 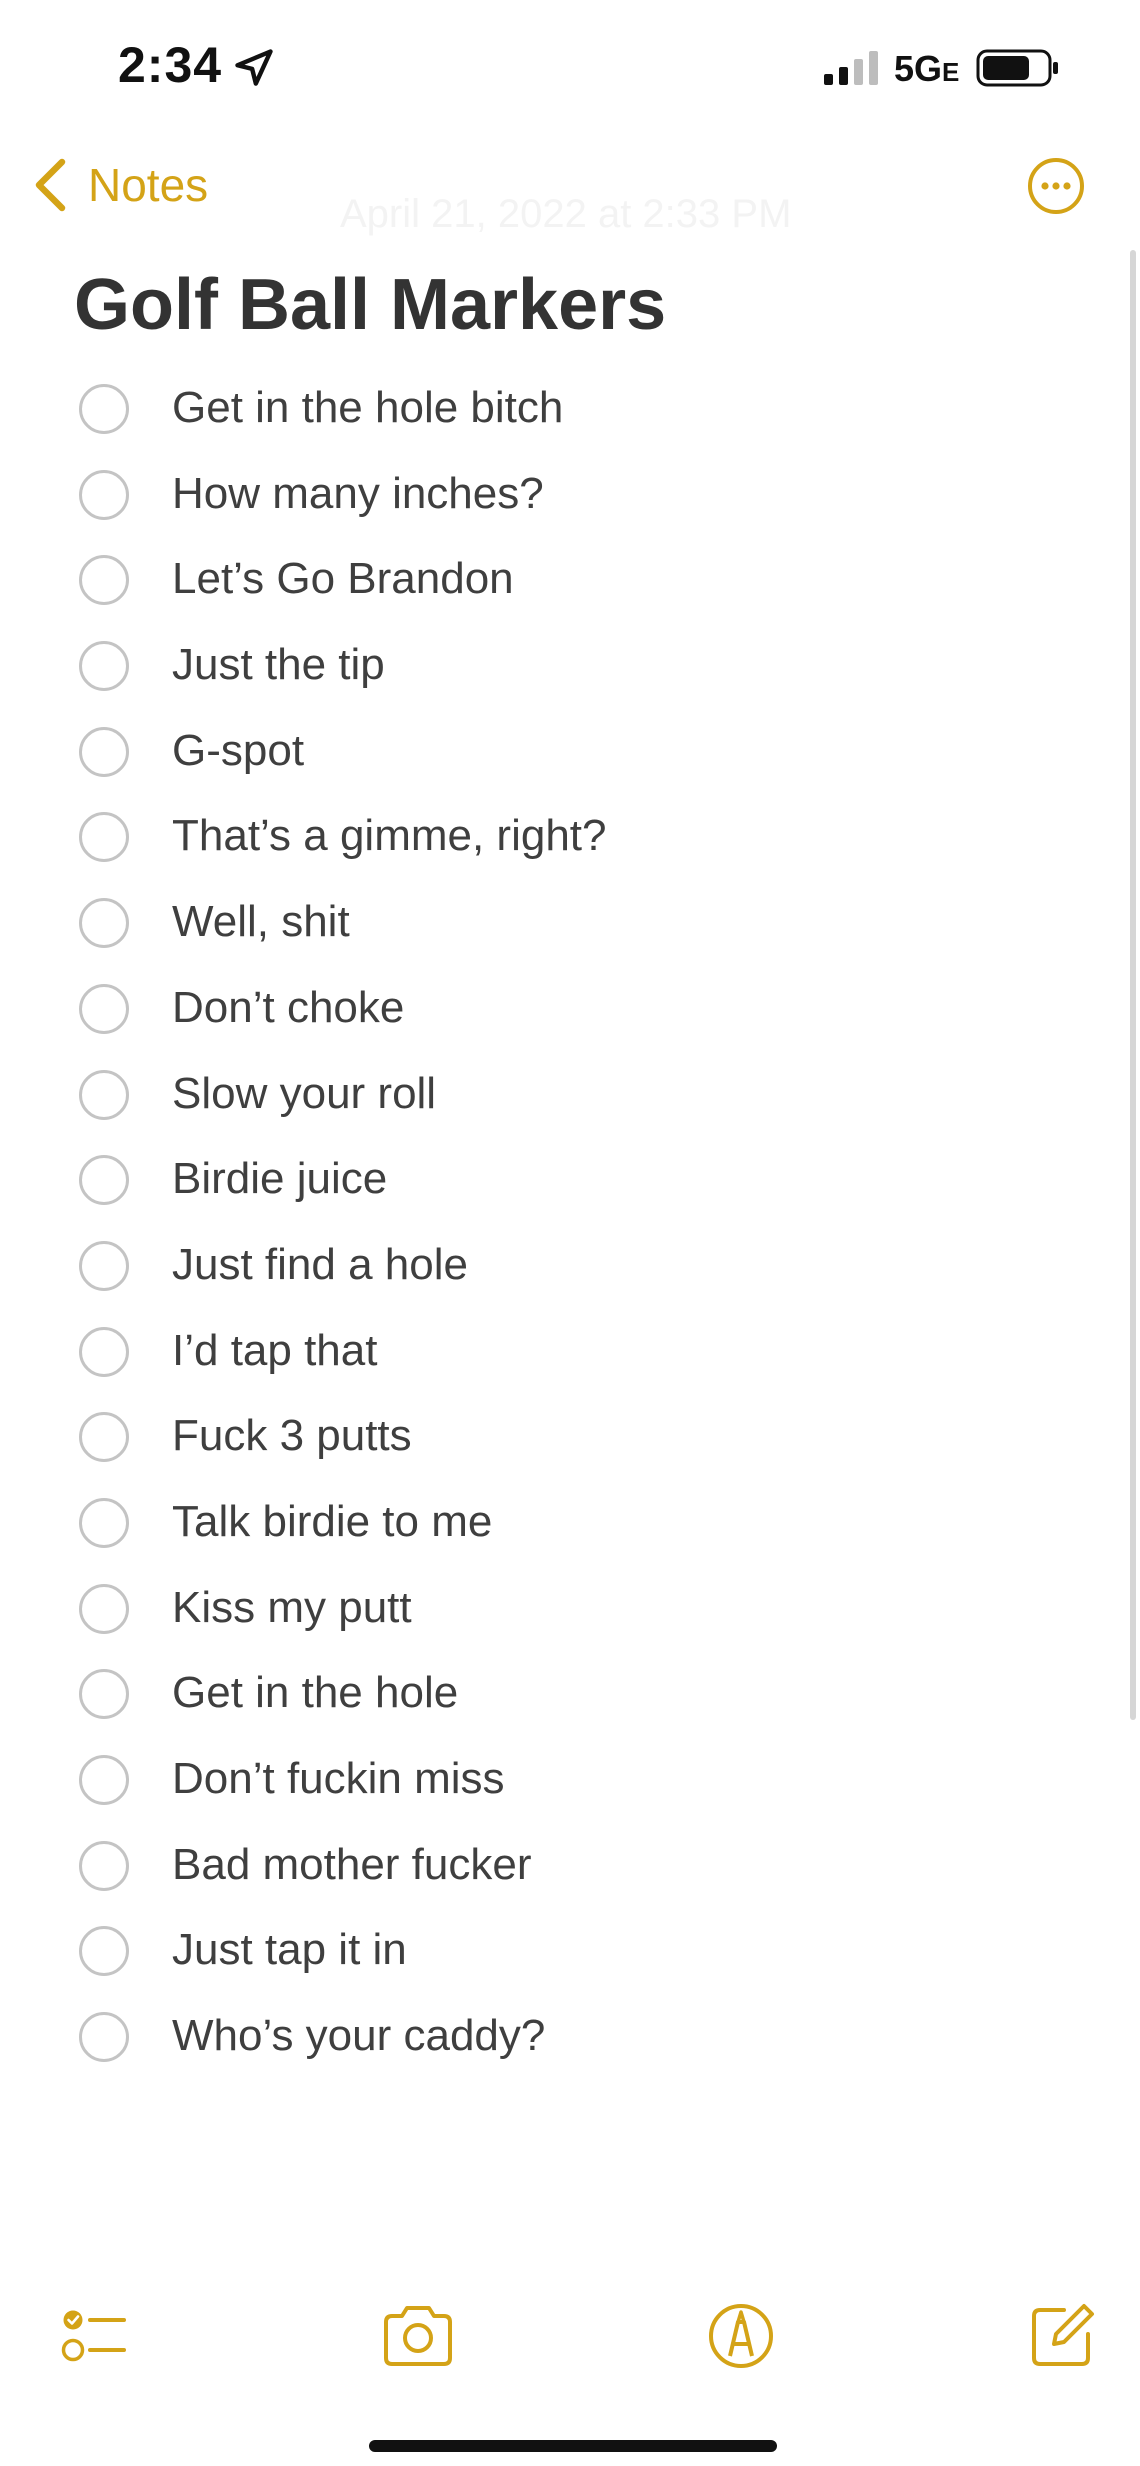 I want to click on checklist-item: Kiss my putt, so click(x=550, y=1599).